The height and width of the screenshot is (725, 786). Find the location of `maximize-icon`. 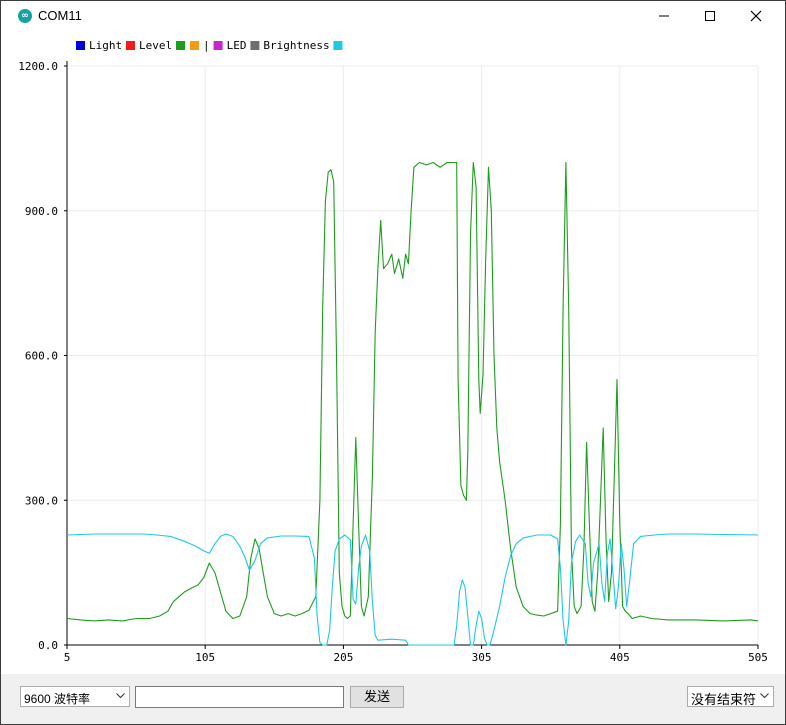

maximize-icon is located at coordinates (710, 16).